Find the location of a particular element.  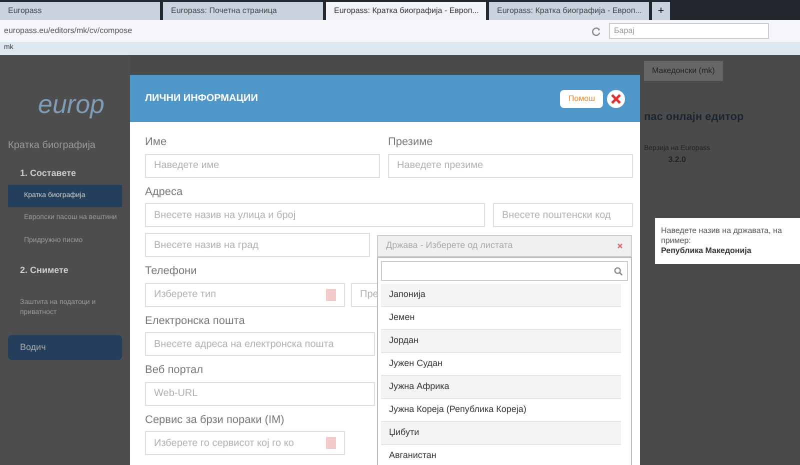

field-label: Електронска пошта is located at coordinates (195, 321).